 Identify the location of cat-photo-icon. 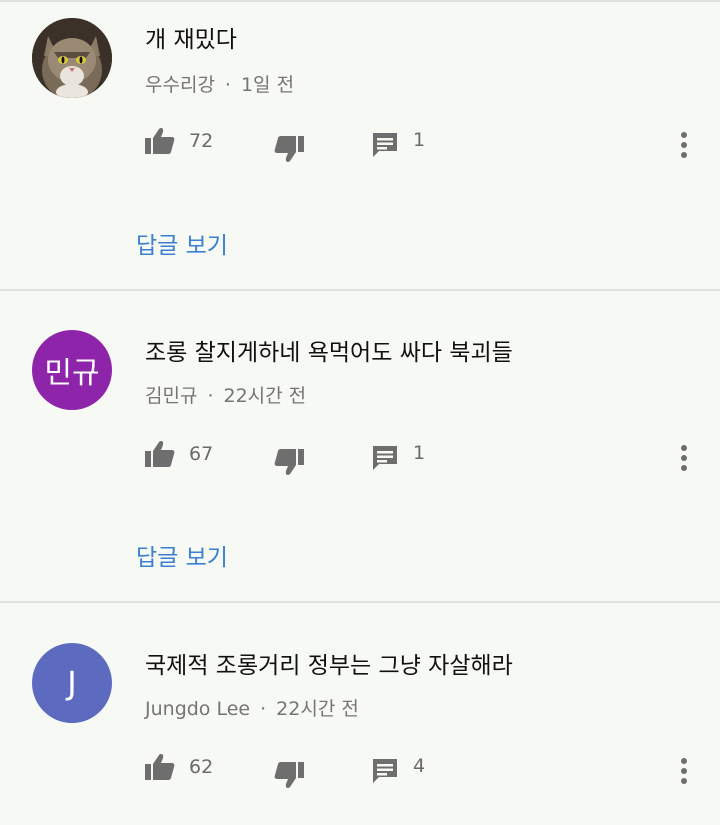
(72, 58).